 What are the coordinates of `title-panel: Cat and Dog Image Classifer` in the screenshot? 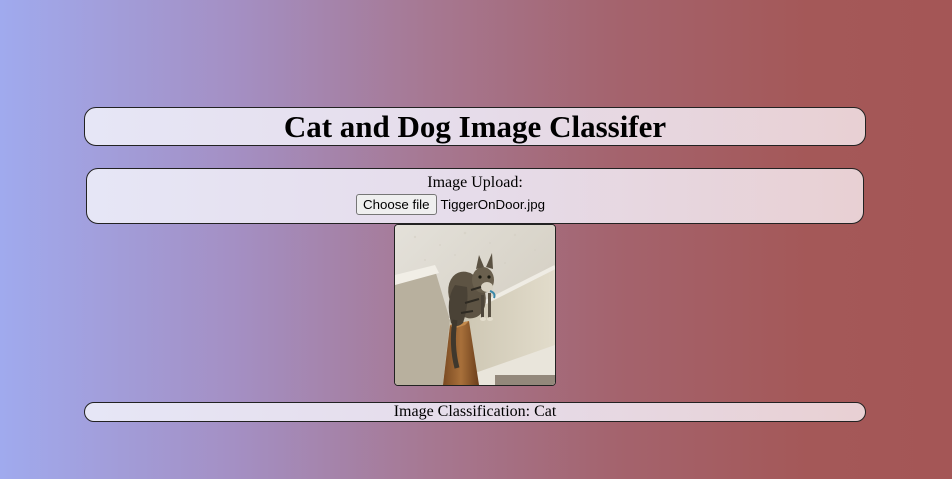 It's located at (475, 126).